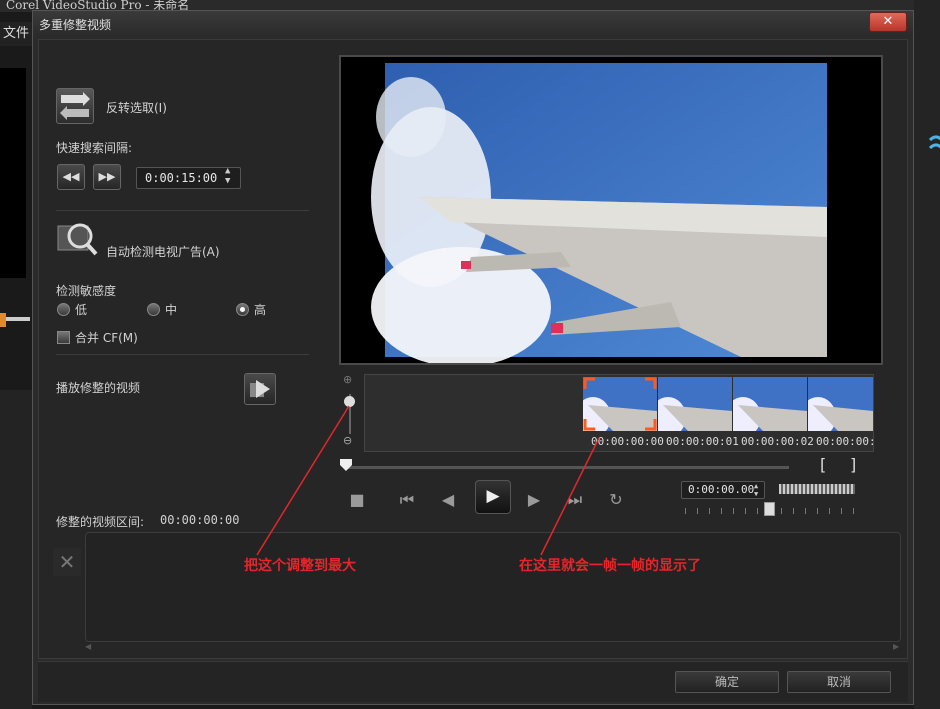  I want to click on background-left-panel, so click(16, 549).